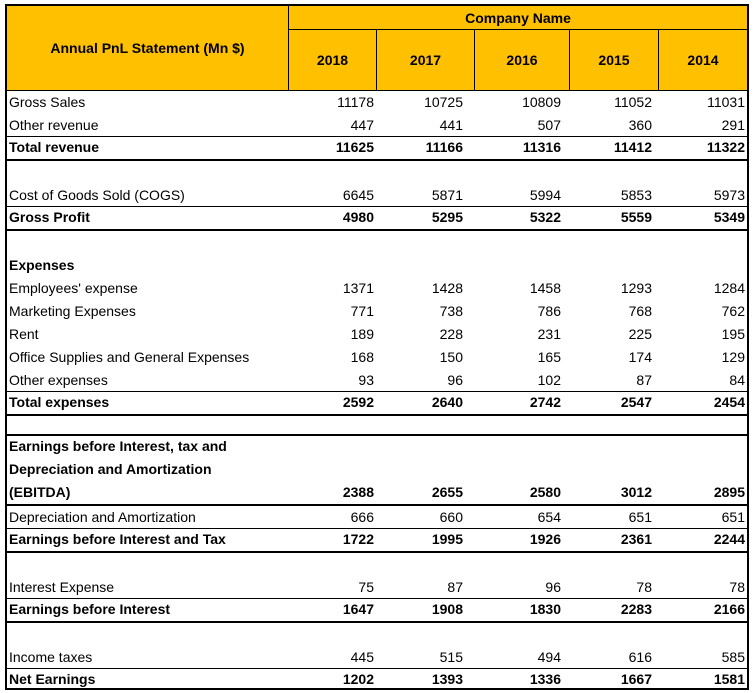  What do you see at coordinates (545, 609) in the screenshot?
I see `cell-value-2016: 1830` at bounding box center [545, 609].